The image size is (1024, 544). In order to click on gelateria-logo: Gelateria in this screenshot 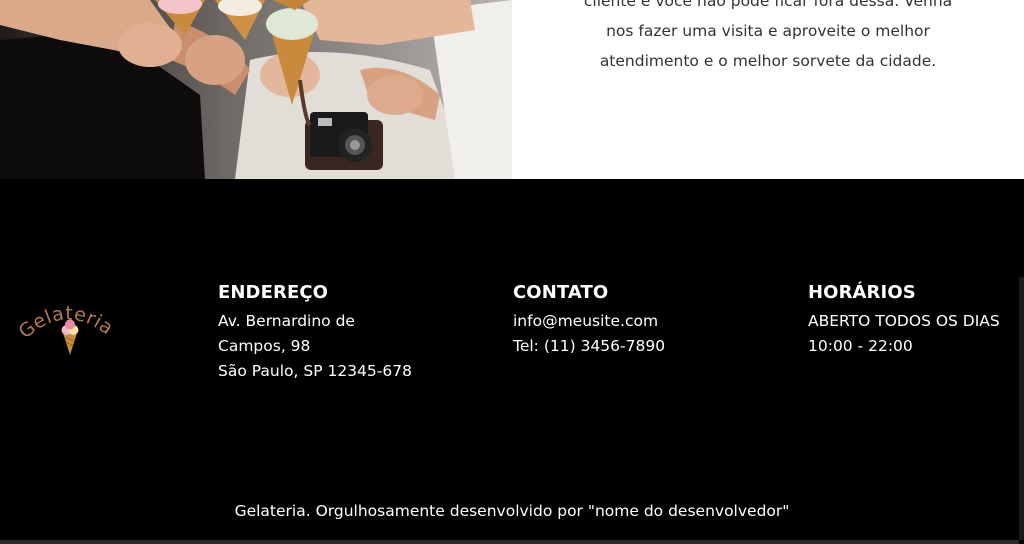, I will do `click(68, 329)`.